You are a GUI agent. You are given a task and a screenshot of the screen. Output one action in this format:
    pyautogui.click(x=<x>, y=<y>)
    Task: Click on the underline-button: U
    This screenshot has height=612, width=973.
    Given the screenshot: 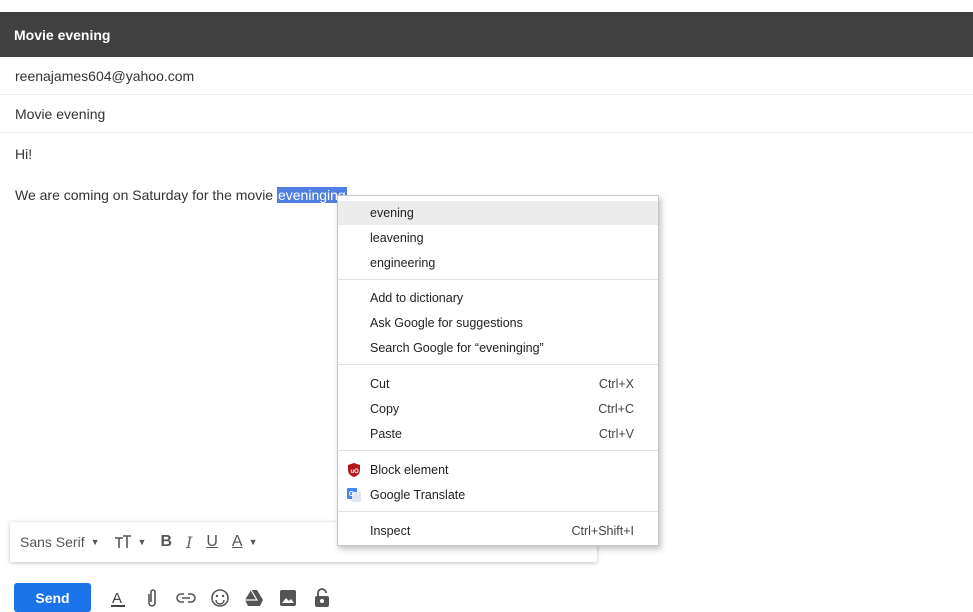 What is the action you would take?
    pyautogui.click(x=212, y=542)
    